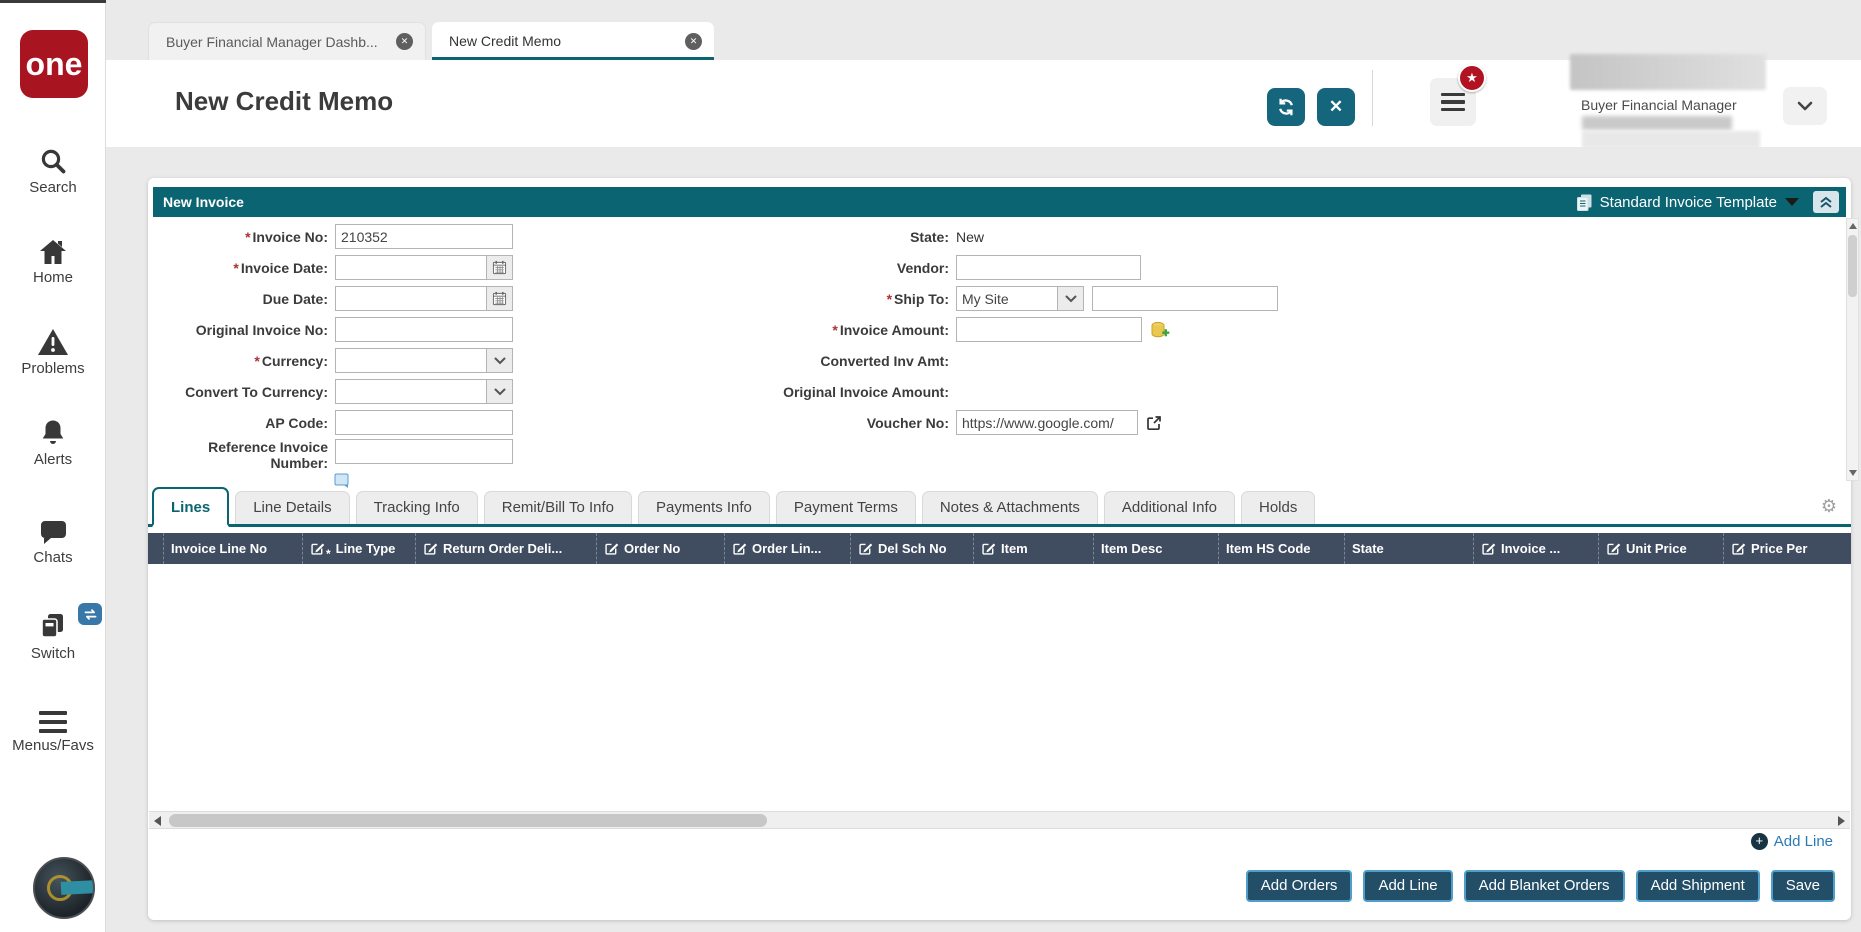 This screenshot has width=1861, height=932. Describe the element at coordinates (157, 821) in the screenshot. I see `scroll-left-arrow-icon` at that location.